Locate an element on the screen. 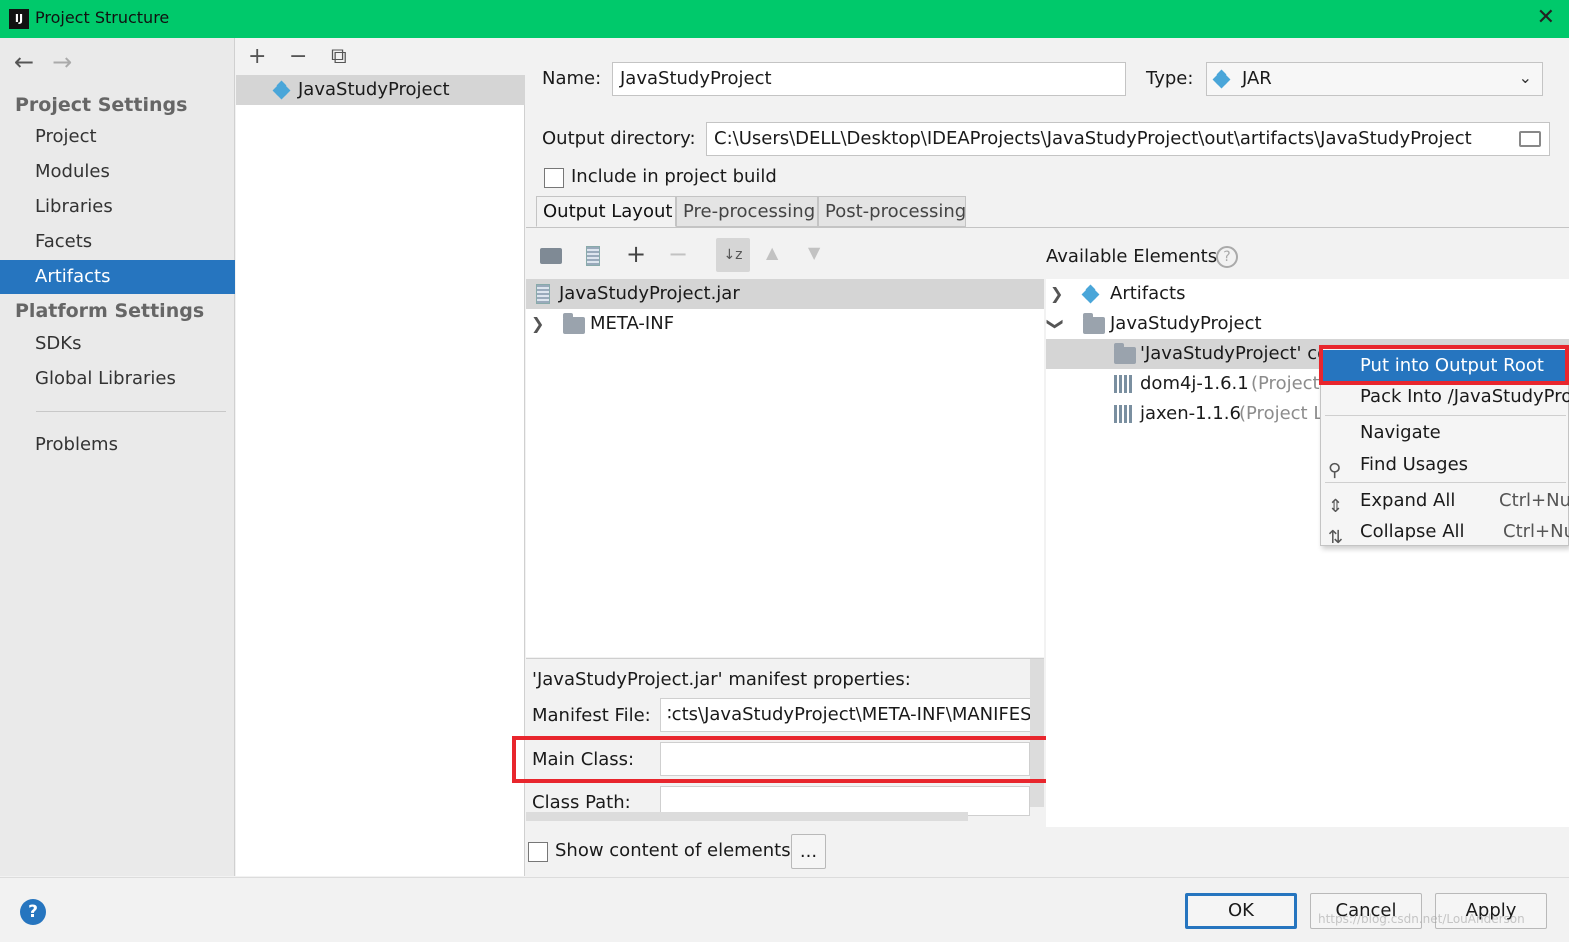 This screenshot has width=1569, height=942. show-content-label: Show content of elements is located at coordinates (673, 850).